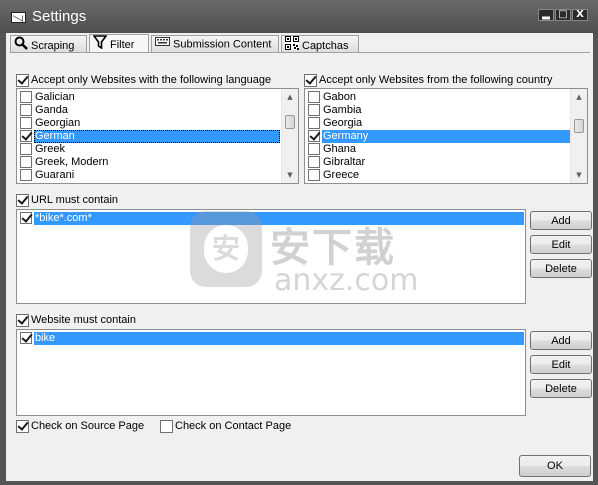 Image resolution: width=598 pixels, height=485 pixels. I want to click on list-item-selected: *bike*.com*, so click(271, 218).